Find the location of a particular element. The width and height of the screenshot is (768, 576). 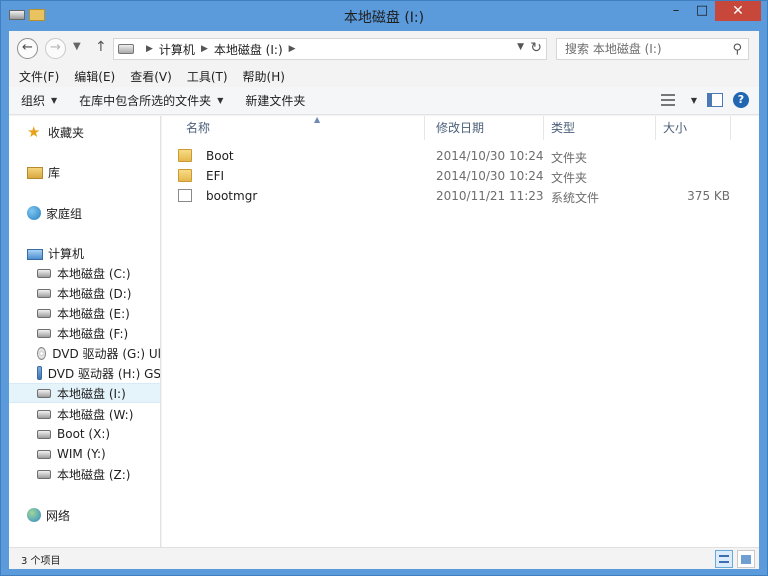

organize-label: 组织 is located at coordinates (33, 101).